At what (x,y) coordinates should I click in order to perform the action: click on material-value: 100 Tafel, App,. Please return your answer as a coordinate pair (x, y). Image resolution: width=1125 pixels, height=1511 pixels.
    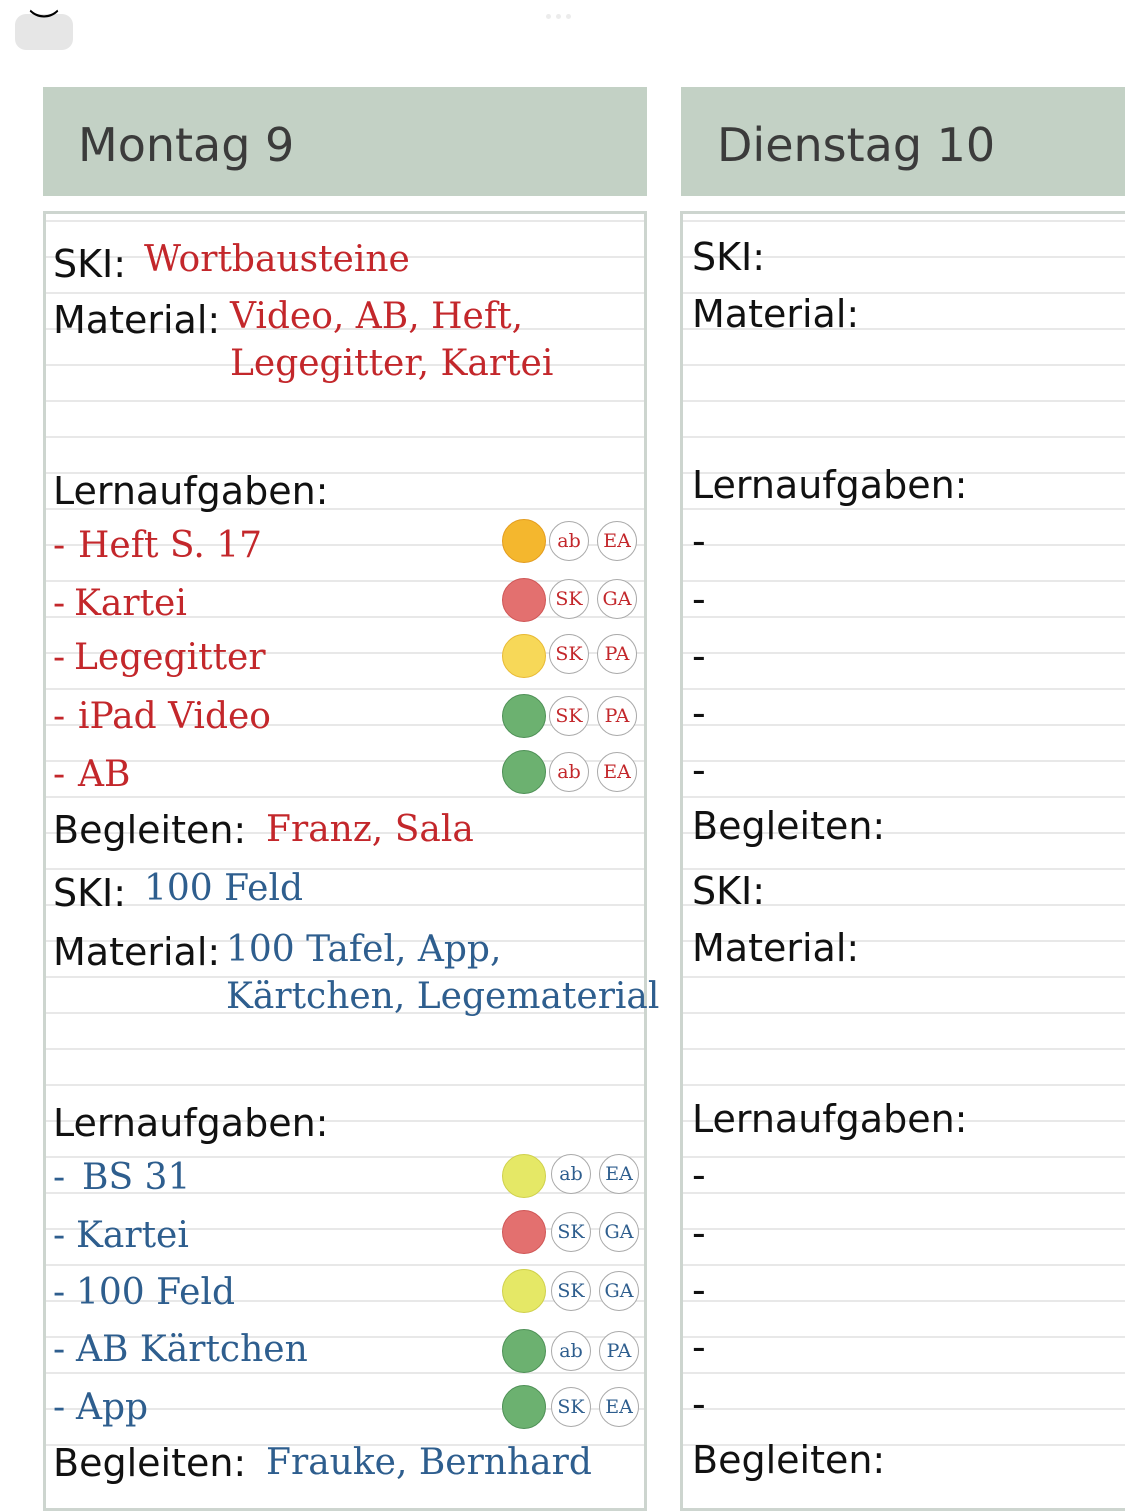
    Looking at the image, I should click on (364, 949).